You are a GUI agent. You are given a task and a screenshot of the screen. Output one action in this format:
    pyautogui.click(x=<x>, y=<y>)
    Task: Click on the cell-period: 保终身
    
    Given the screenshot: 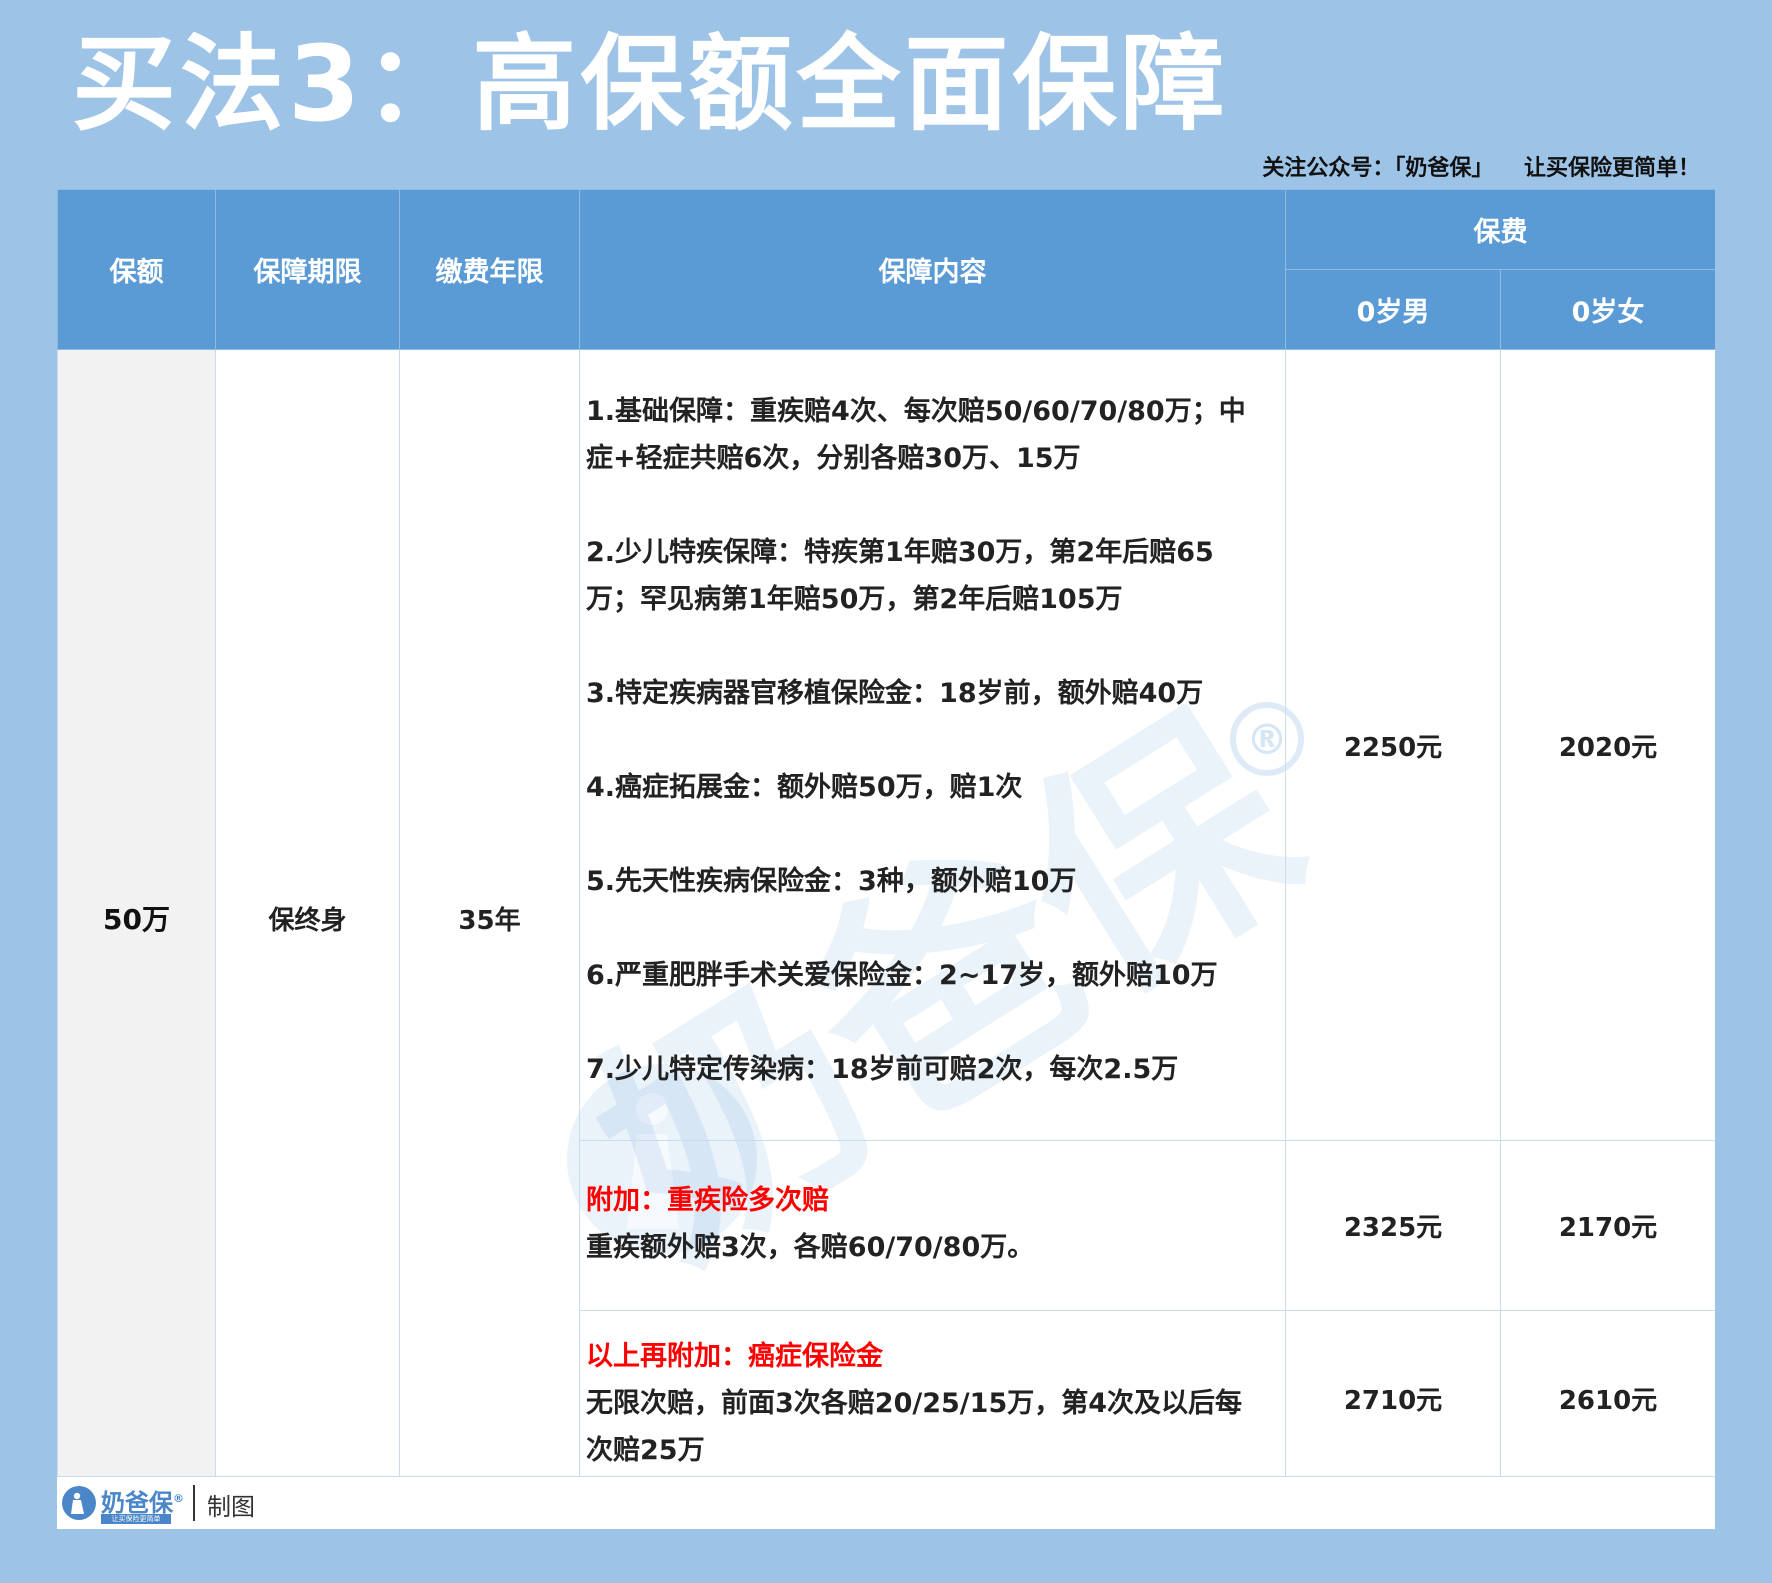 What is the action you would take?
    pyautogui.click(x=307, y=918)
    